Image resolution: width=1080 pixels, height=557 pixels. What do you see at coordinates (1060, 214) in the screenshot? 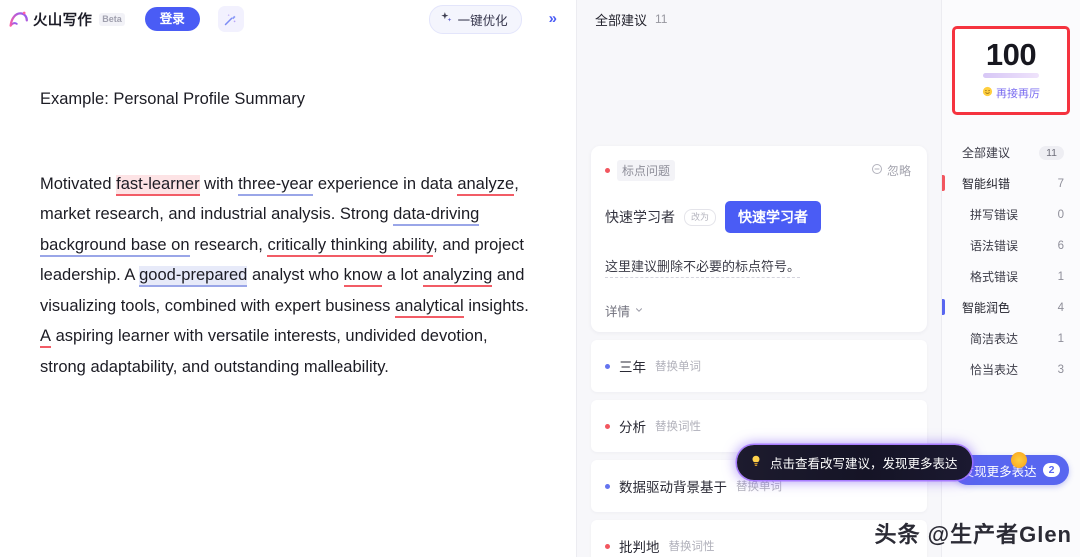
I see `category-count: 0` at bounding box center [1060, 214].